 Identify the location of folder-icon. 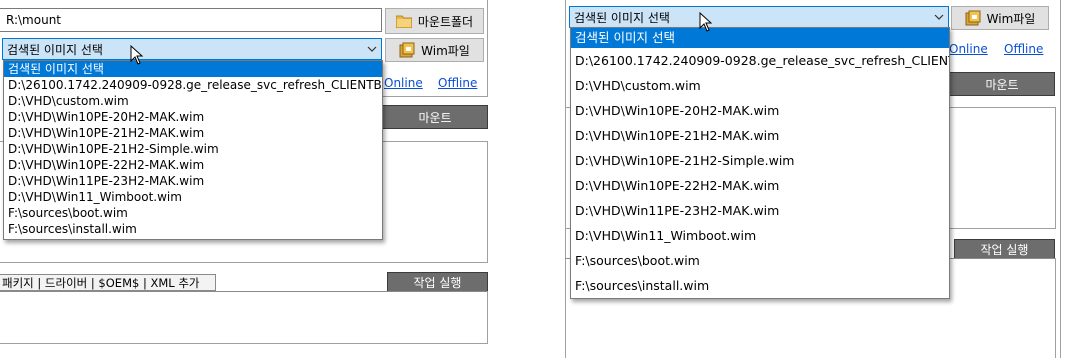
(403, 21).